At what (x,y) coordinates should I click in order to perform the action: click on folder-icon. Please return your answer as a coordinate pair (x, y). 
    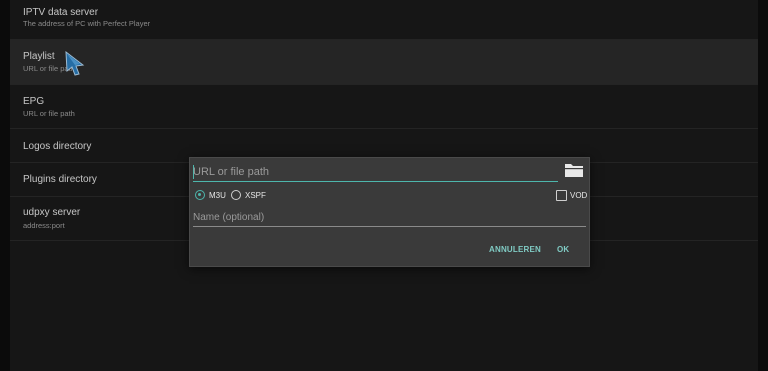
    Looking at the image, I should click on (574, 170).